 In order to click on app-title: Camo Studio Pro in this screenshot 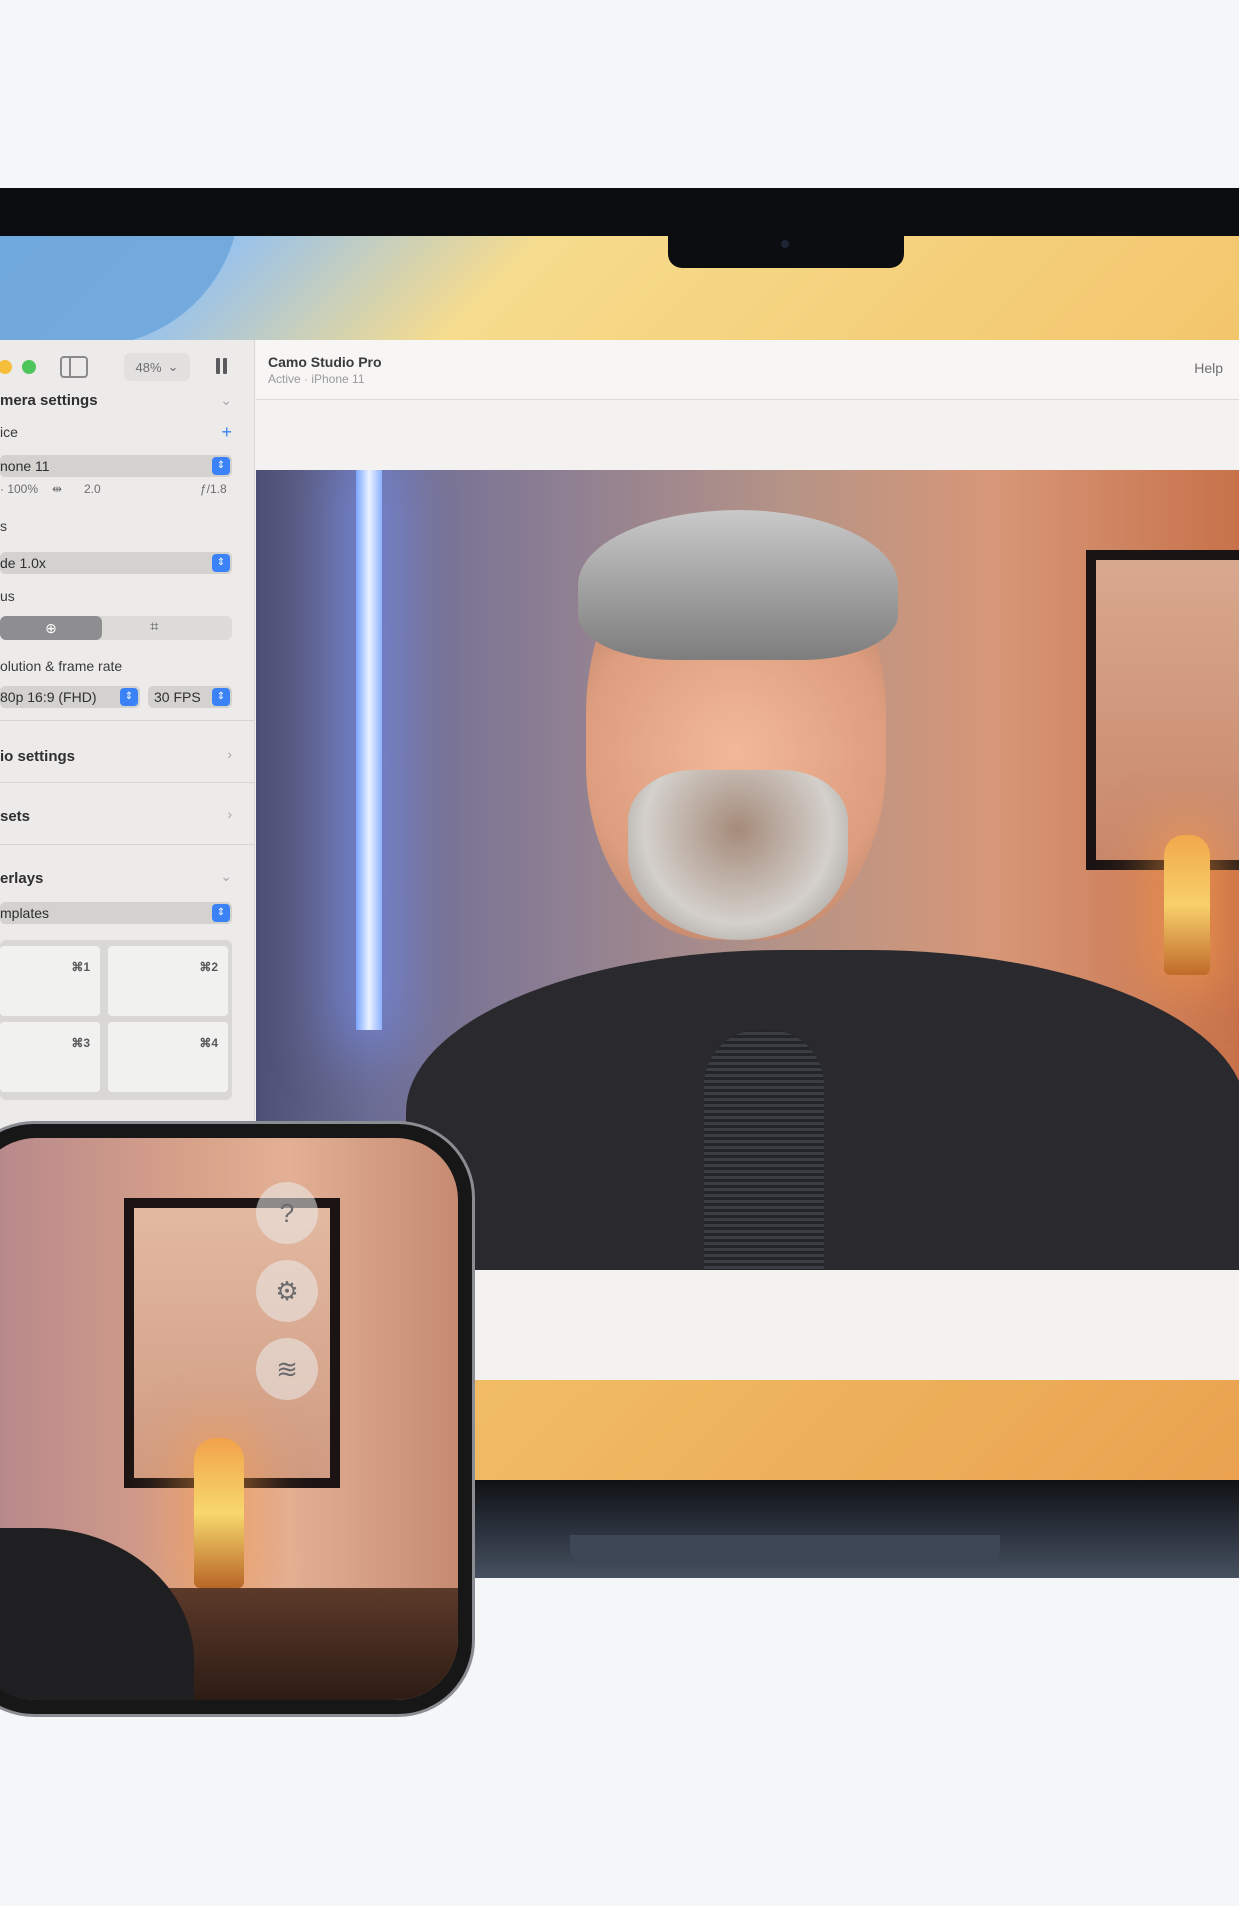, I will do `click(325, 362)`.